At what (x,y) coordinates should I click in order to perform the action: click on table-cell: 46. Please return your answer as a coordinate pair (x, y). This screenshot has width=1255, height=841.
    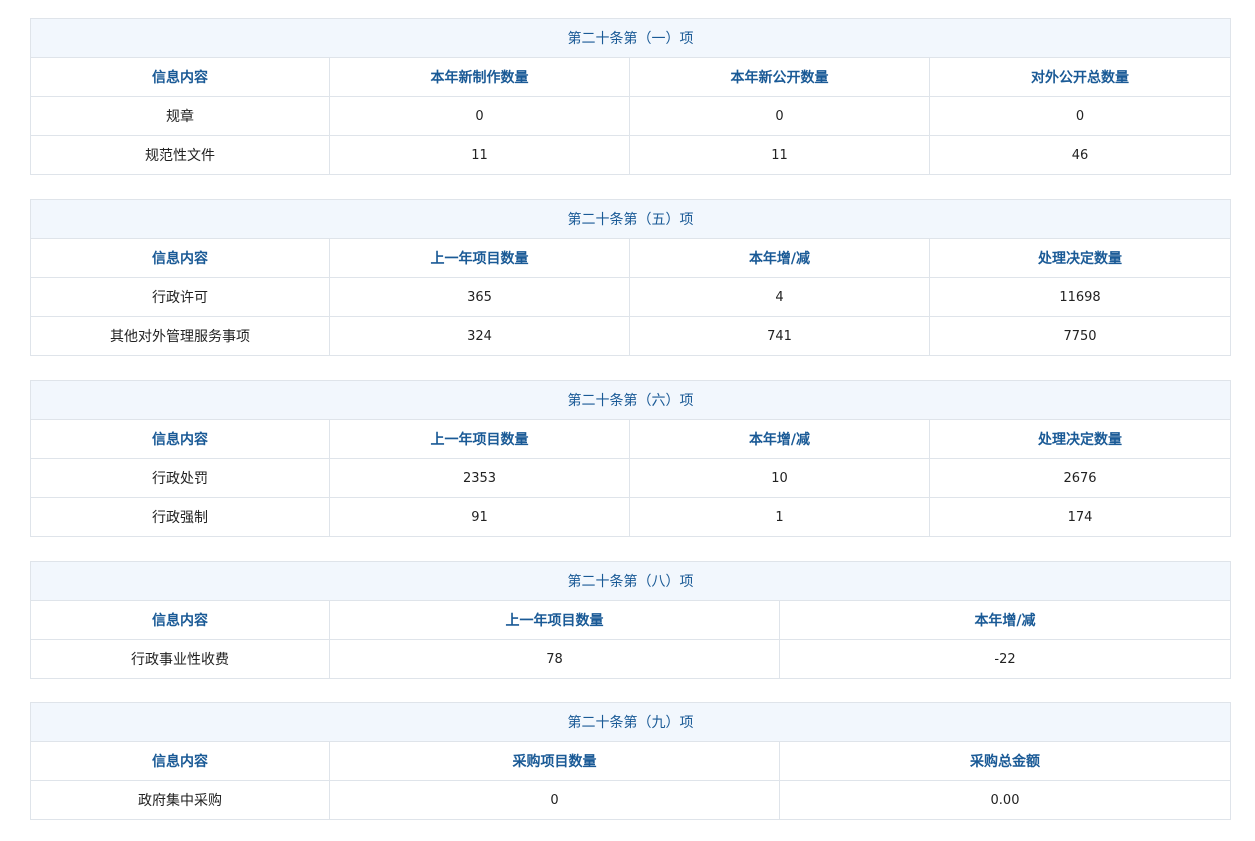
    Looking at the image, I should click on (1080, 155).